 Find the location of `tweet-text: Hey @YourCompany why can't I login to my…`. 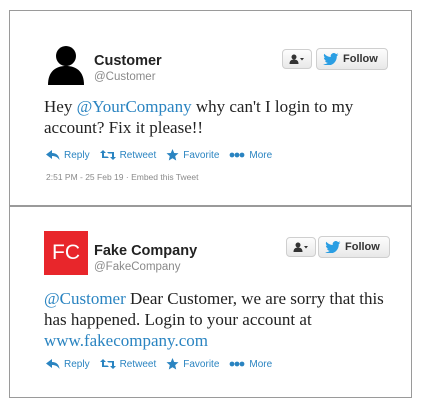

tweet-text: Hey @YourCompany why can't I login to my… is located at coordinates (214, 117).